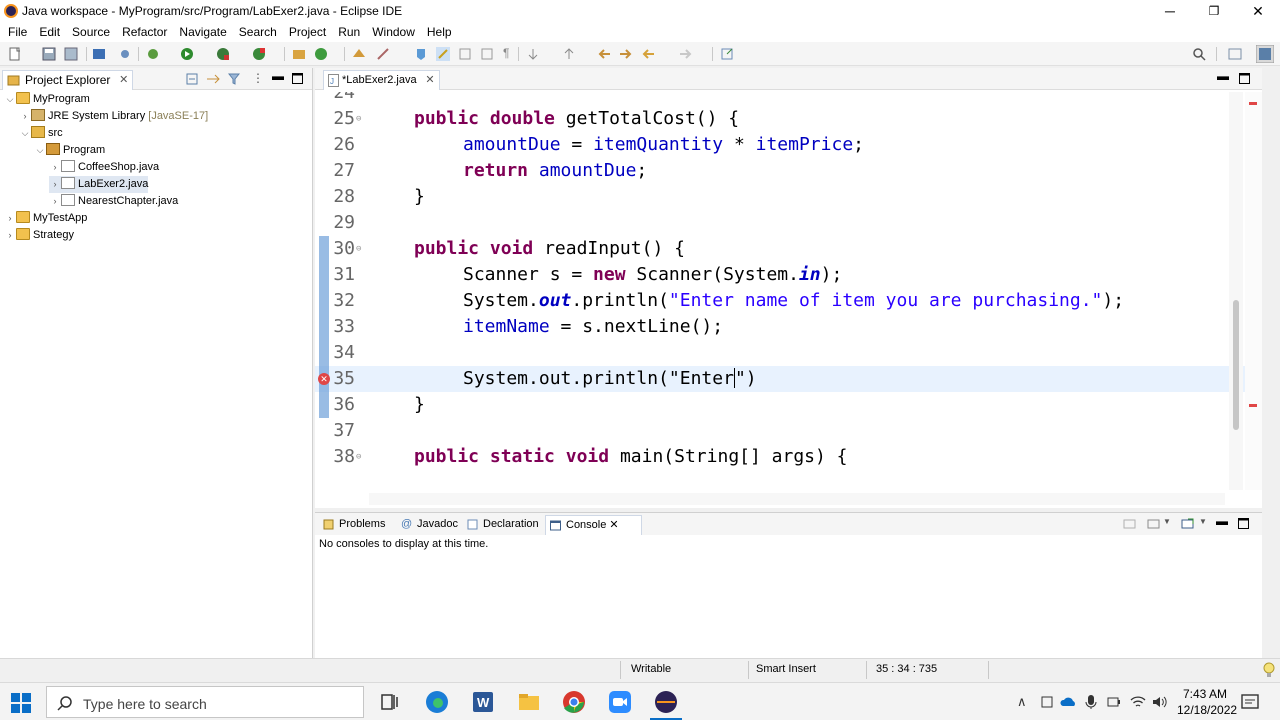 Image resolution: width=1280 pixels, height=720 pixels. What do you see at coordinates (113, 201) in the screenshot?
I see `tree-item: › NearestChapter.java` at bounding box center [113, 201].